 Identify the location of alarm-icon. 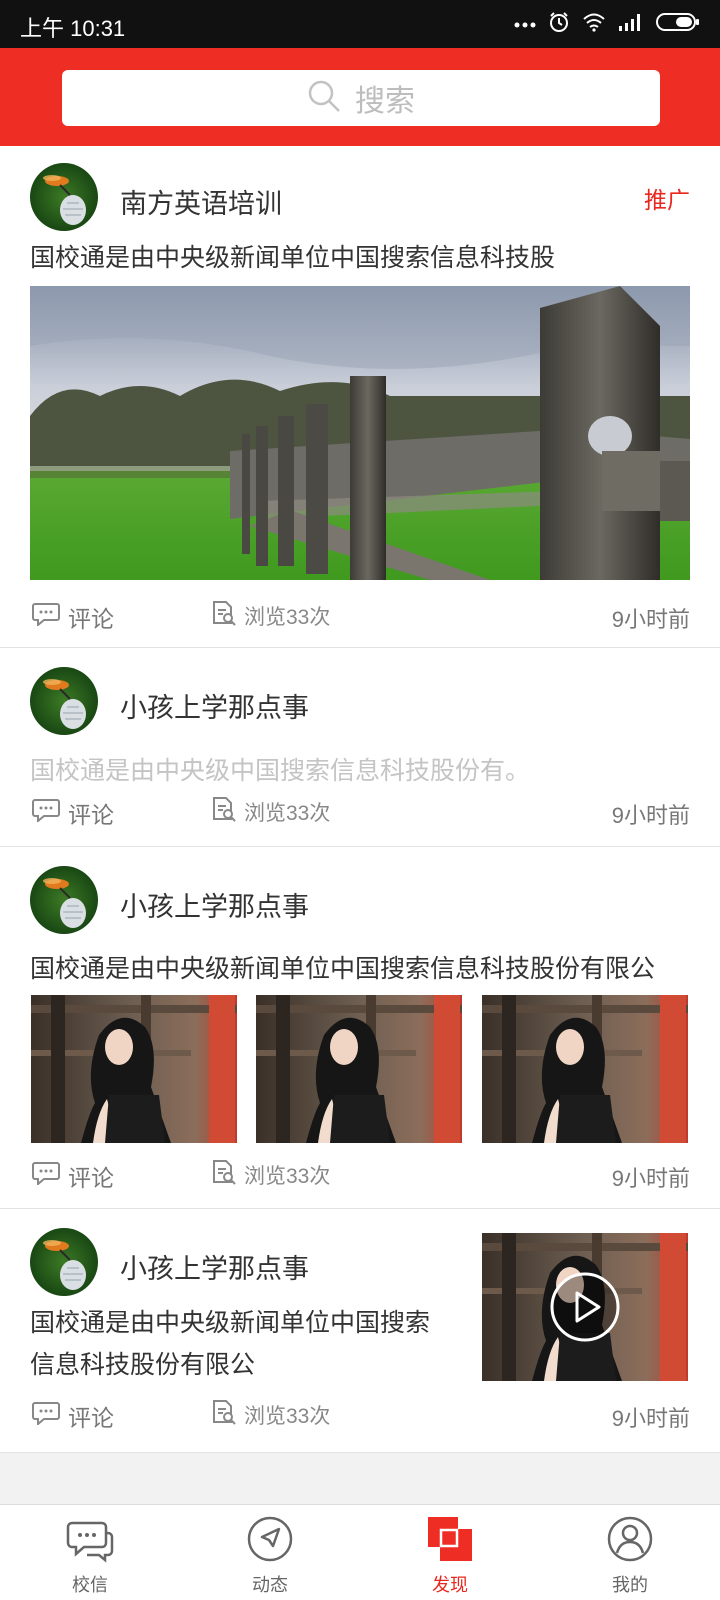
(559, 24).